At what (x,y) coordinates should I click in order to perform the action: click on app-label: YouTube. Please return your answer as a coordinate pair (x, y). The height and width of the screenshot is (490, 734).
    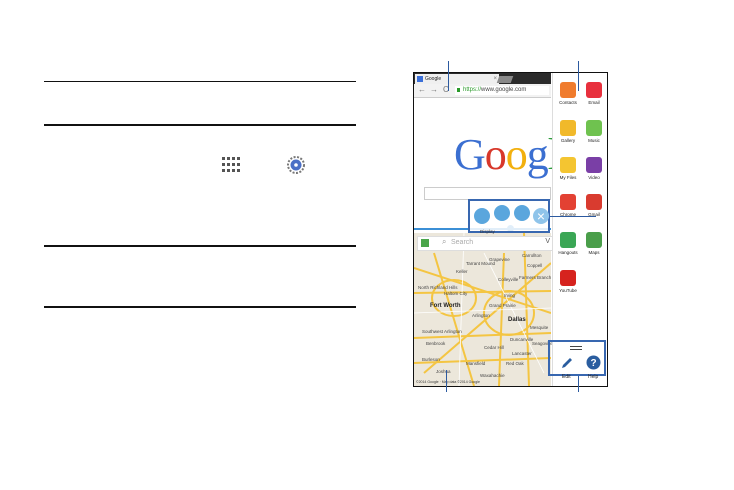
    Looking at the image, I should click on (568, 290).